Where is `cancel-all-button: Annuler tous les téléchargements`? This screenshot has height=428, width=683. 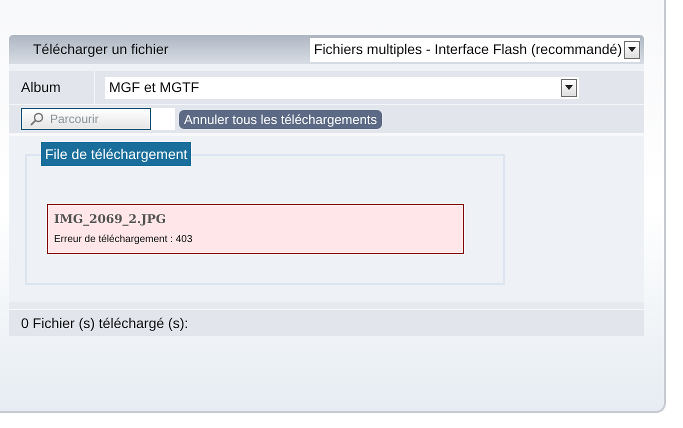
cancel-all-button: Annuler tous les téléchargements is located at coordinates (280, 119).